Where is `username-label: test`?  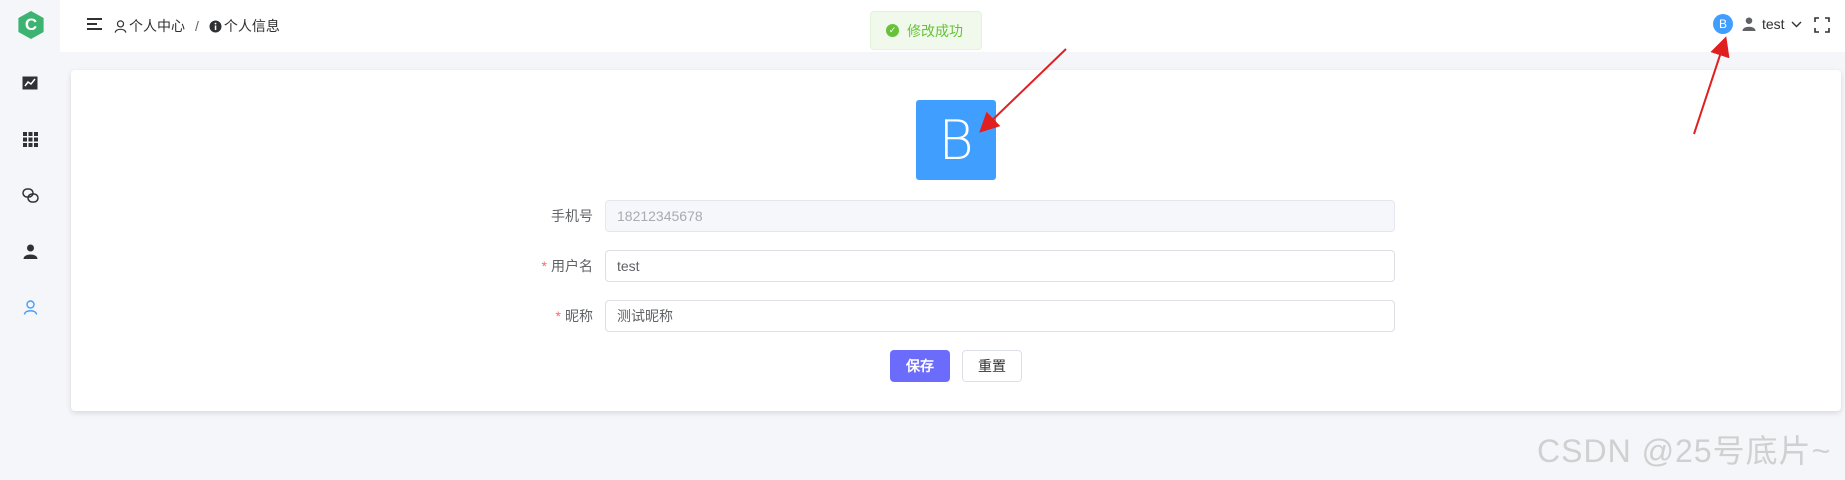 username-label: test is located at coordinates (1773, 24).